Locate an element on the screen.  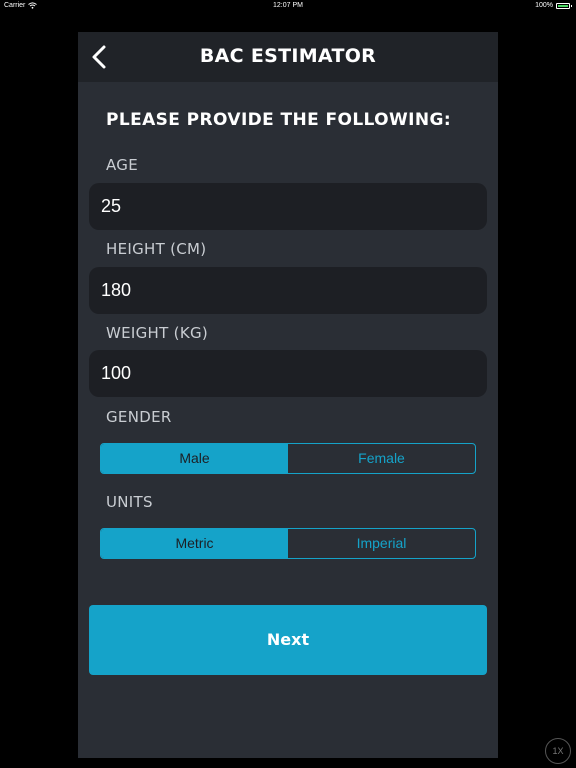
nav-bar: BAC ESTIMATOR is located at coordinates (288, 57).